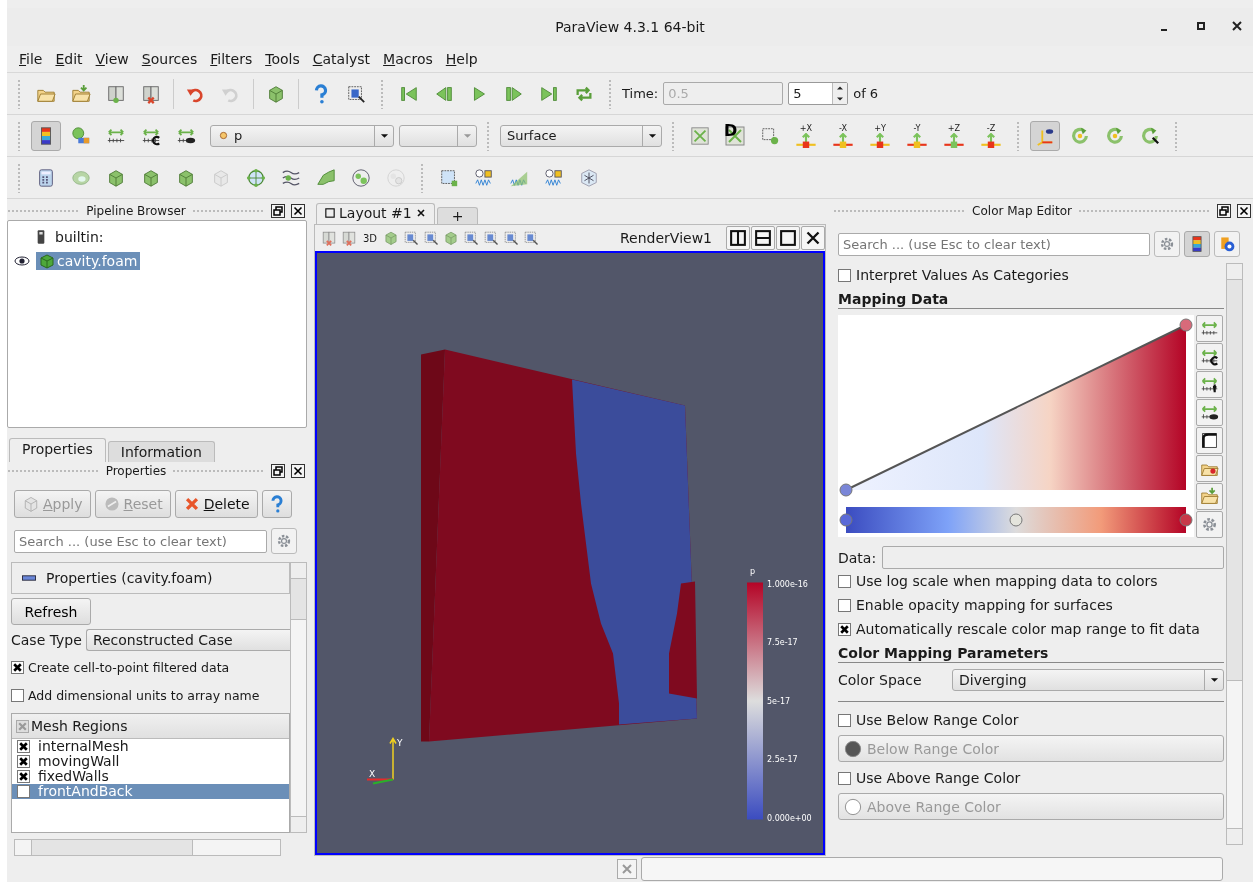  What do you see at coordinates (1209, 384) in the screenshot?
I see `rescale-time-icon` at bounding box center [1209, 384].